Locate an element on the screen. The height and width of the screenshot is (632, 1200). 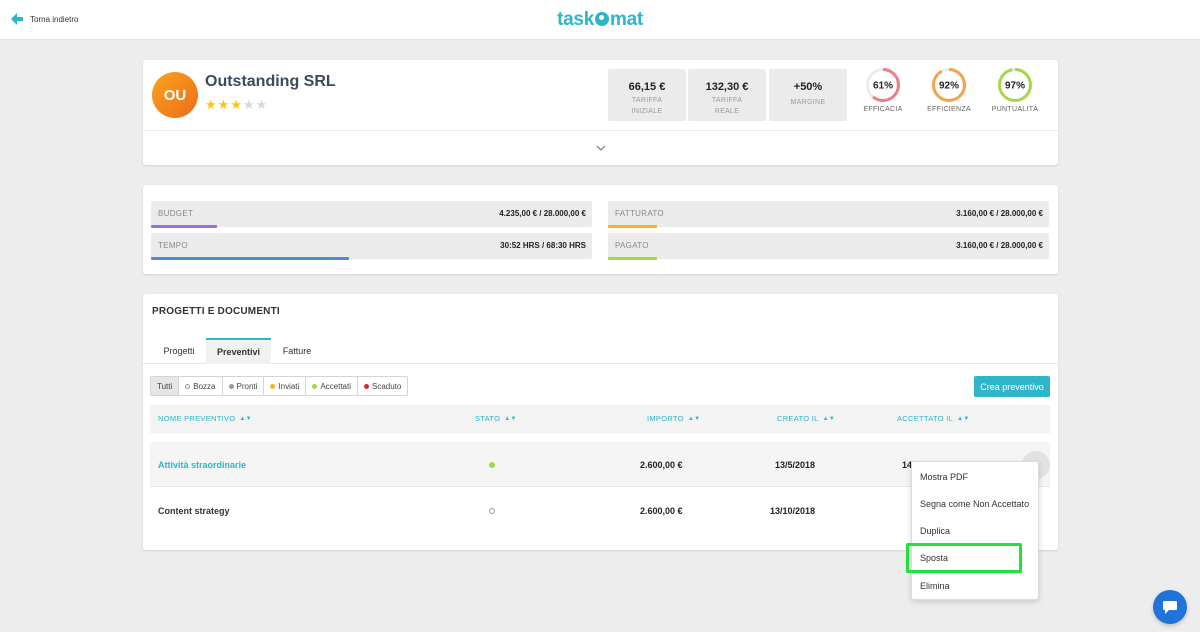
created-cell: 13/10/2018 is located at coordinates (793, 510).